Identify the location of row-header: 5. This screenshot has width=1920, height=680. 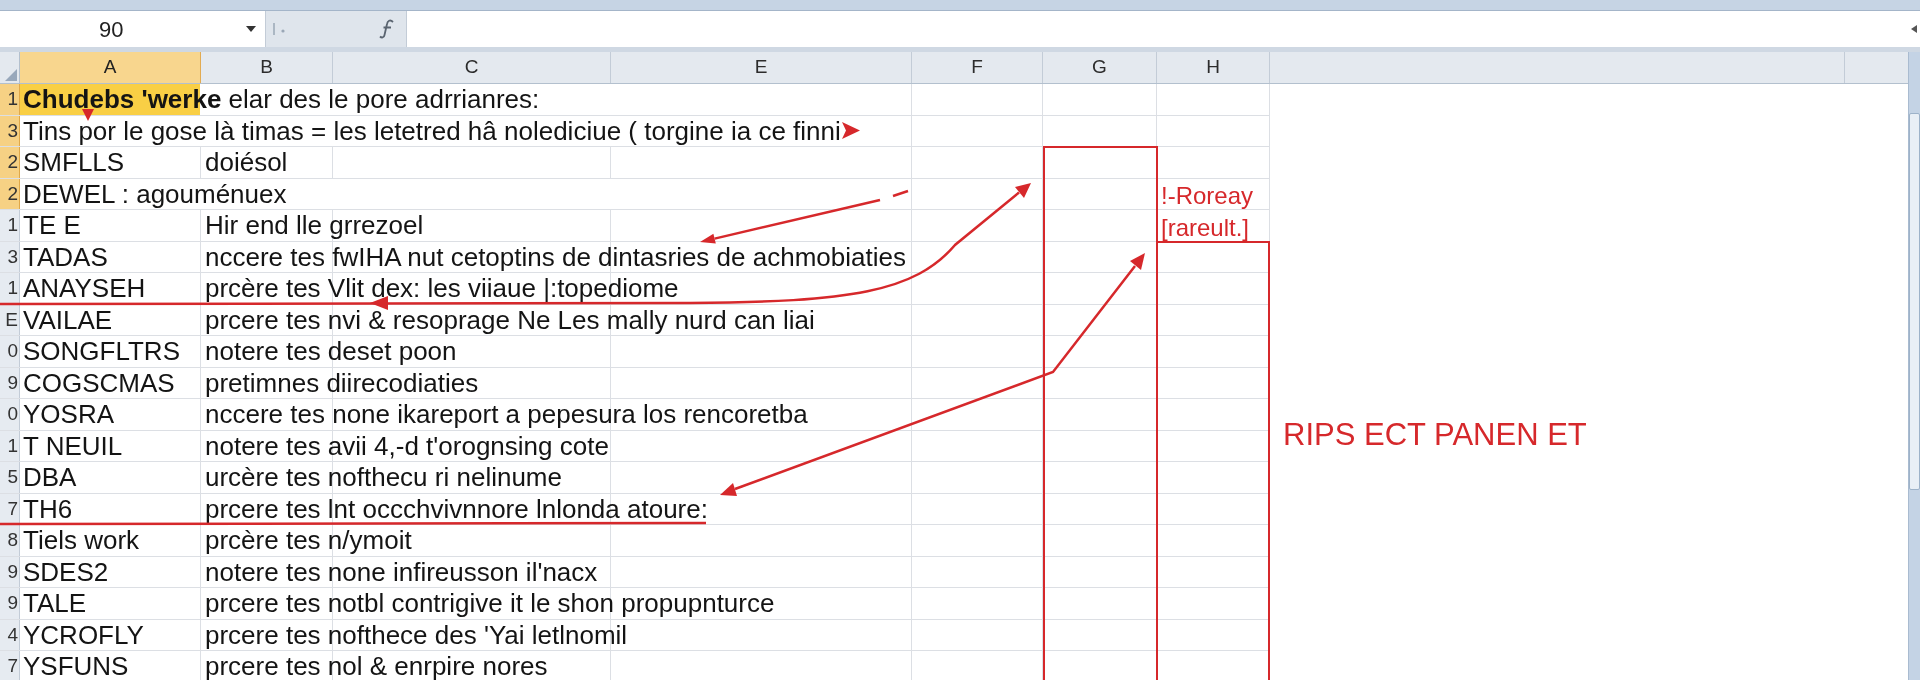
(10, 477).